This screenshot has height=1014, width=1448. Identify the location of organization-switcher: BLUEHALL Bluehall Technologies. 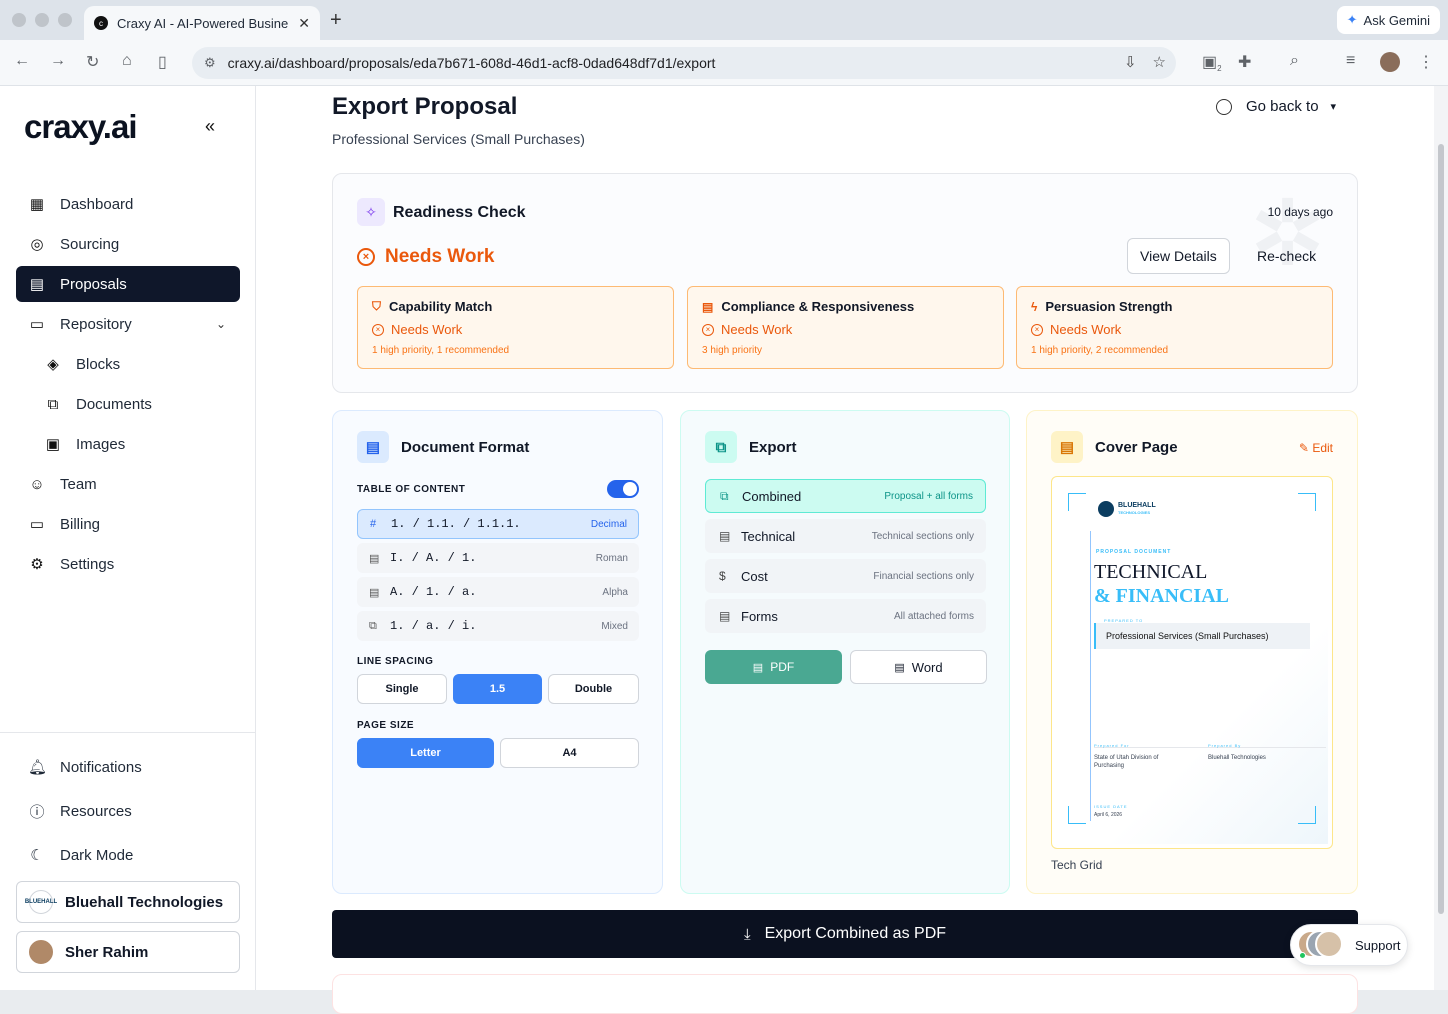
(128, 902).